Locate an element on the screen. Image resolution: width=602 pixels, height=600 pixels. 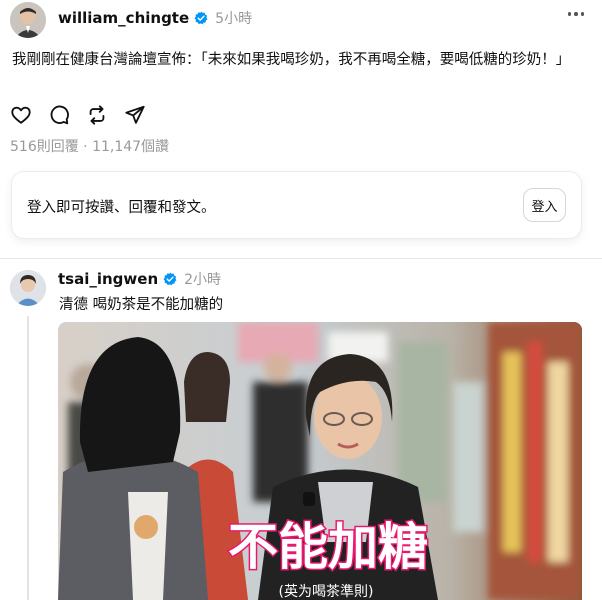
reply-username: tsai_ingwen 2小時 is located at coordinates (139, 279).